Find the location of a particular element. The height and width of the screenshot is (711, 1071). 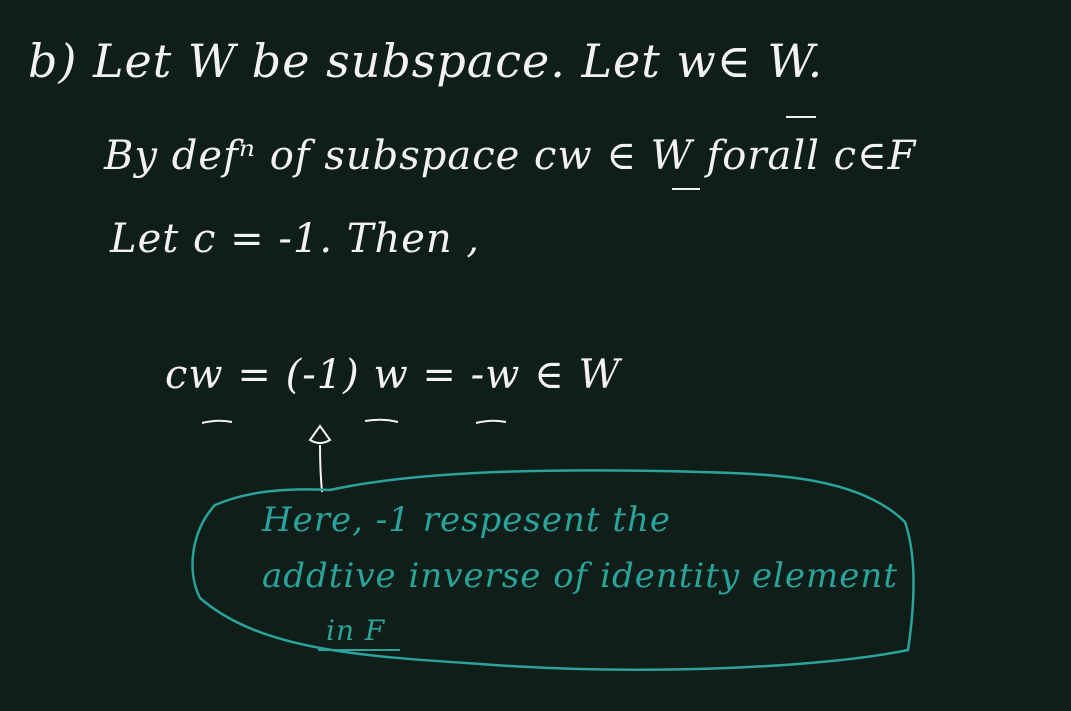

arrow-head is located at coordinates (320, 434).